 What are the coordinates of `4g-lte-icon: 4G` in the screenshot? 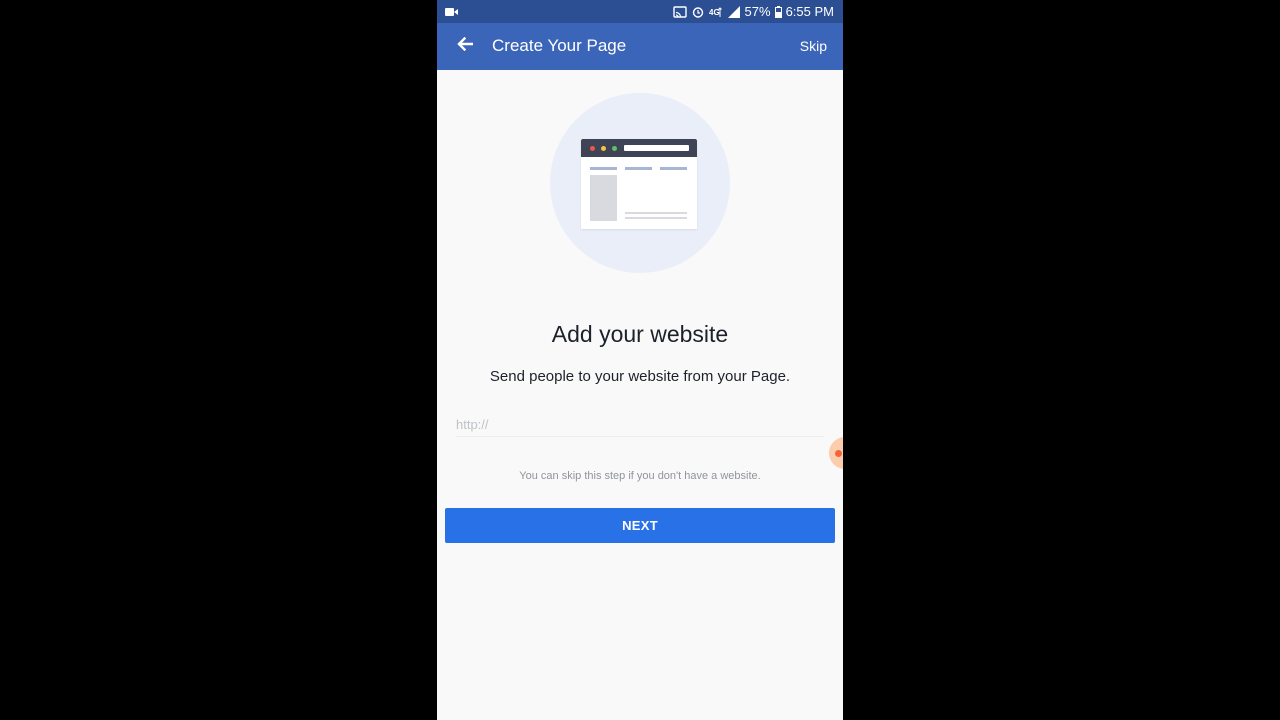 It's located at (716, 12).